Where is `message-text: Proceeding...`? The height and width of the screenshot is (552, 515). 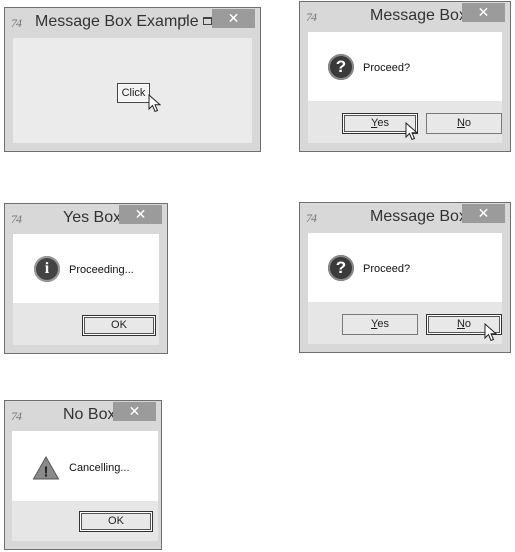
message-text: Proceeding... is located at coordinates (101, 270).